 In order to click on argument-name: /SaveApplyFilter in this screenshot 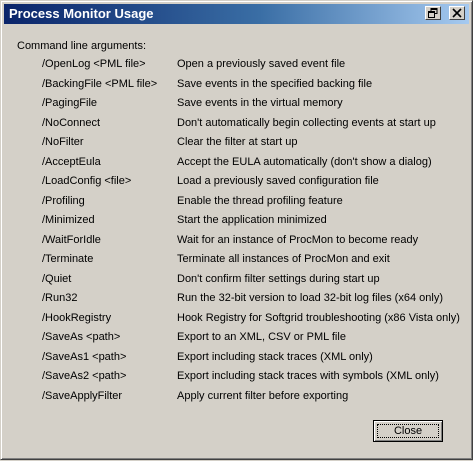, I will do `click(82, 395)`.